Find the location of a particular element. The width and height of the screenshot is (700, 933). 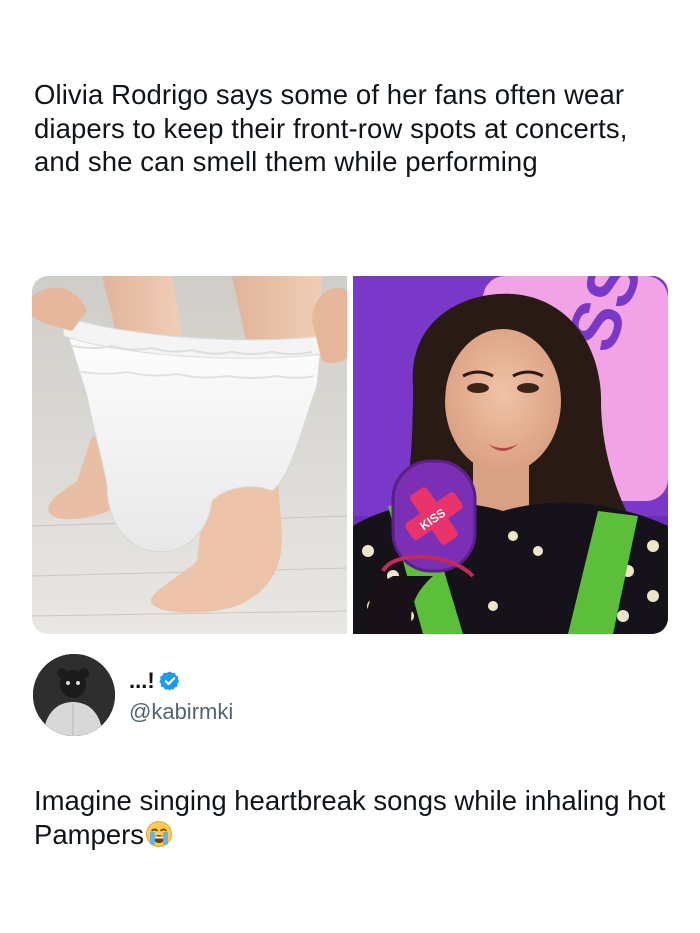

author-row: ...! @kabirmki is located at coordinates (133, 695).